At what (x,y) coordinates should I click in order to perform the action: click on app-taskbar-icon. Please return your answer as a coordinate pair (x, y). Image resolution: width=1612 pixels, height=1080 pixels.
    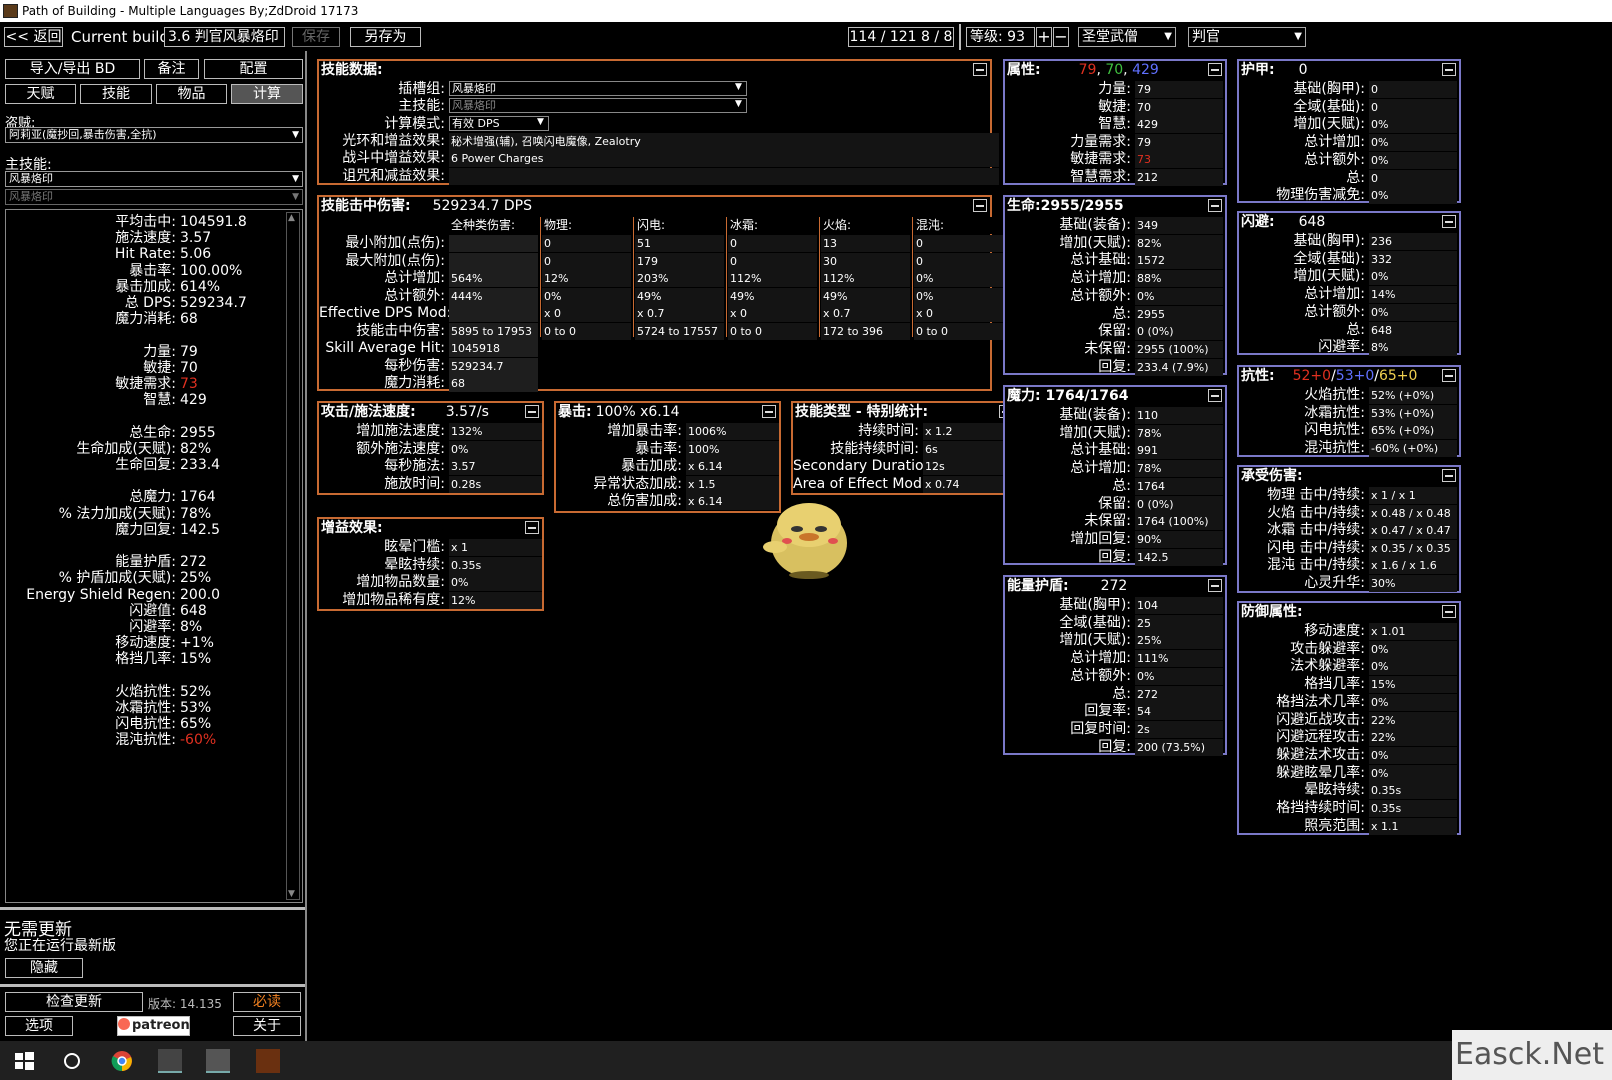
    Looking at the image, I should click on (268, 1061).